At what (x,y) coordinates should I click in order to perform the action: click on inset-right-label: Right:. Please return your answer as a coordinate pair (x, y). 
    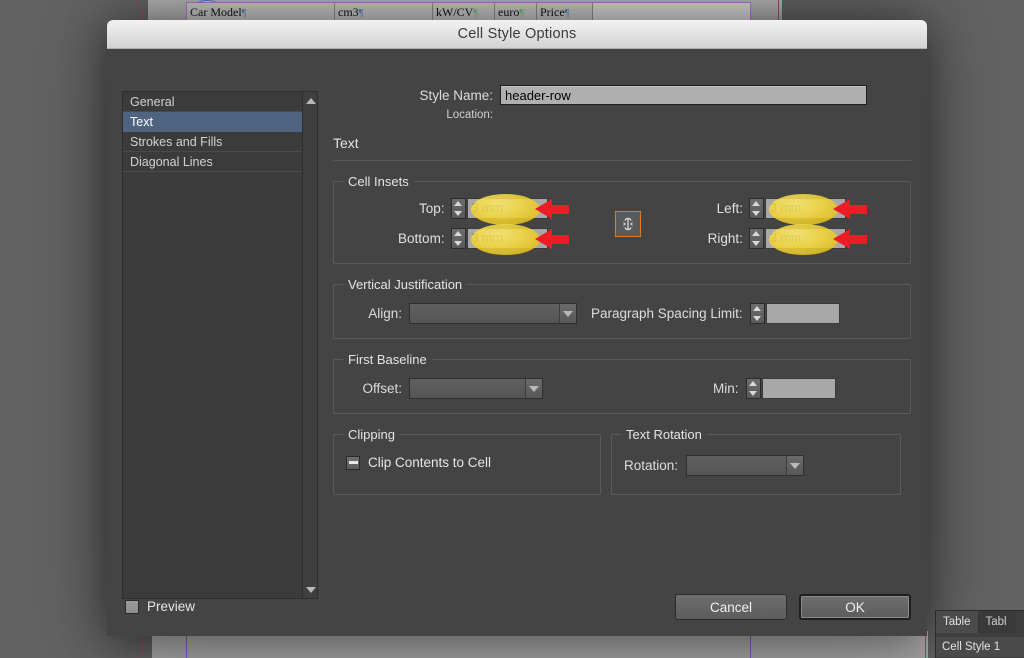
    Looking at the image, I should click on (725, 238).